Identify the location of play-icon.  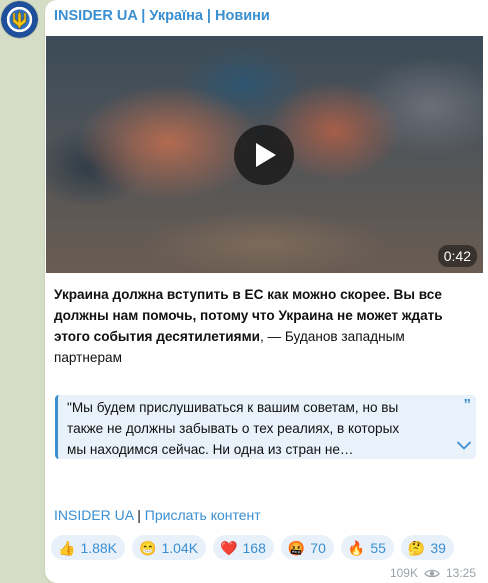
(266, 155).